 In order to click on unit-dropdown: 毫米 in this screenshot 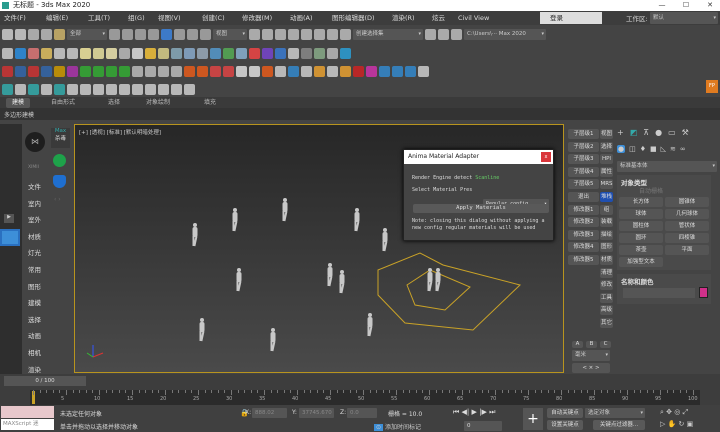, I will do `click(591, 355)`.